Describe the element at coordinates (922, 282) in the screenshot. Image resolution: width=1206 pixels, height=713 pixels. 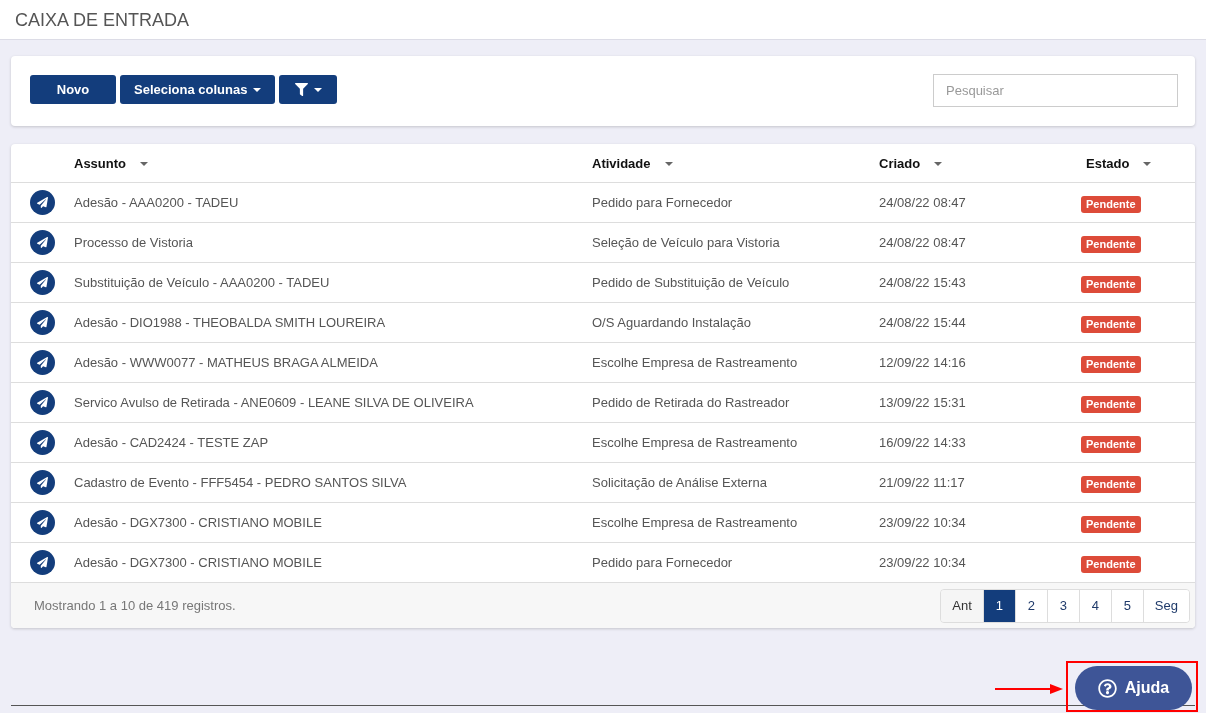
I see `table-cell-text: 24/08/22 15:43` at that location.